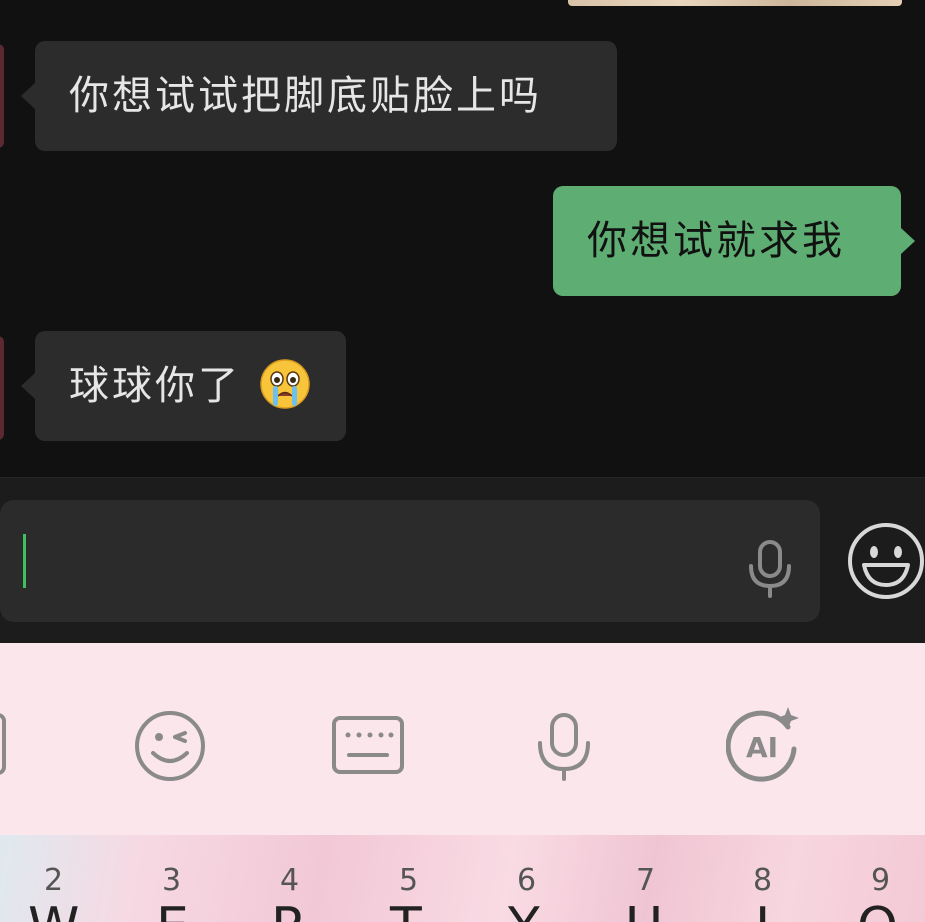 This screenshot has height=922, width=925. Describe the element at coordinates (24, 561) in the screenshot. I see `text-caret` at that location.